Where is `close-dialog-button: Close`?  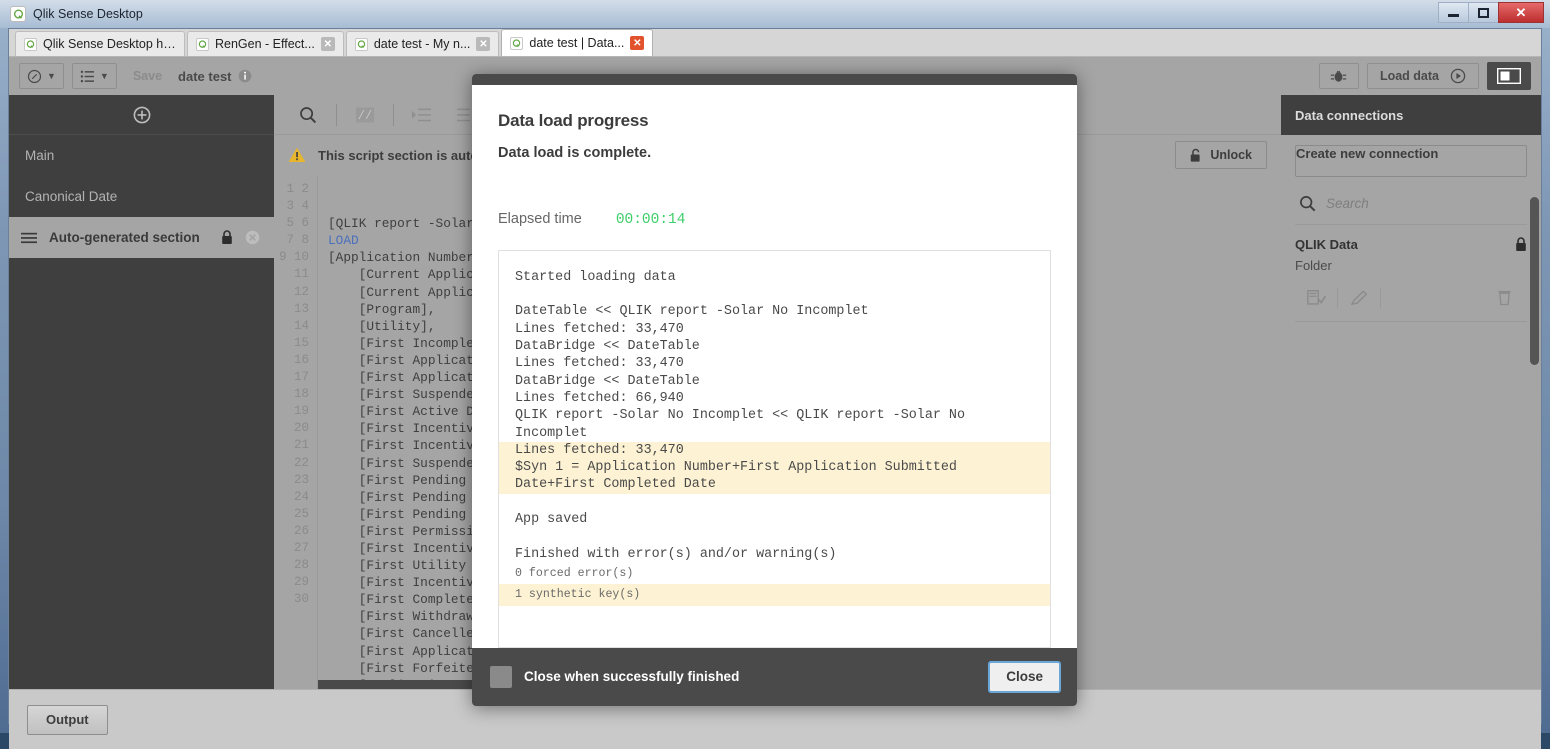 close-dialog-button: Close is located at coordinates (1024, 676).